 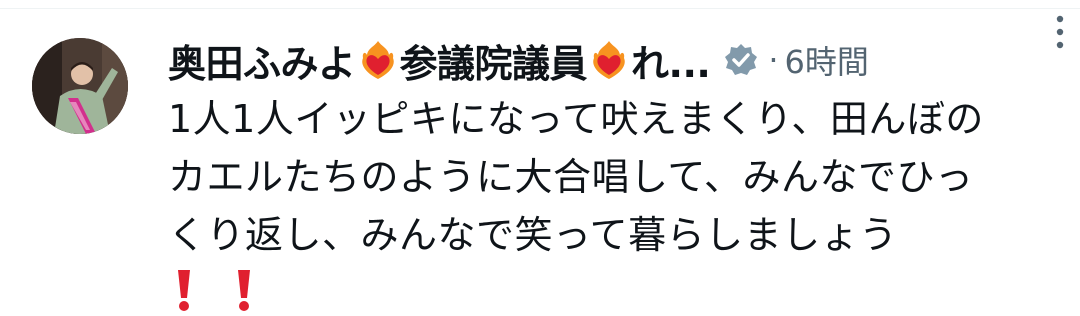 I want to click on avatar, so click(x=80, y=86).